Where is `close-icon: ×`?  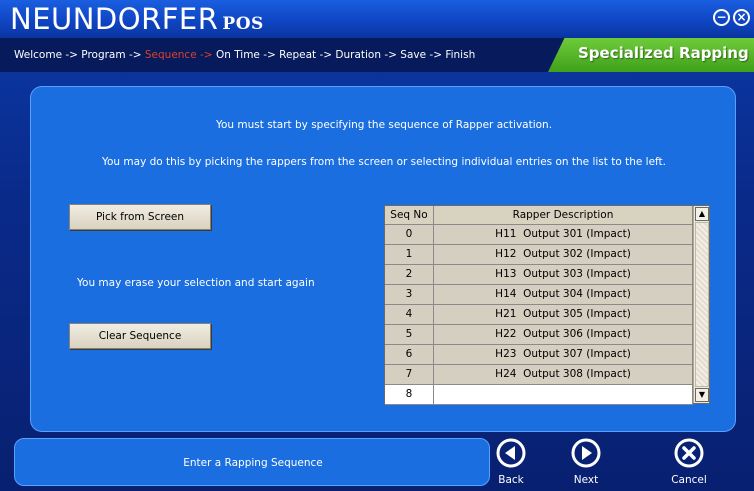
close-icon: × is located at coordinates (741, 17).